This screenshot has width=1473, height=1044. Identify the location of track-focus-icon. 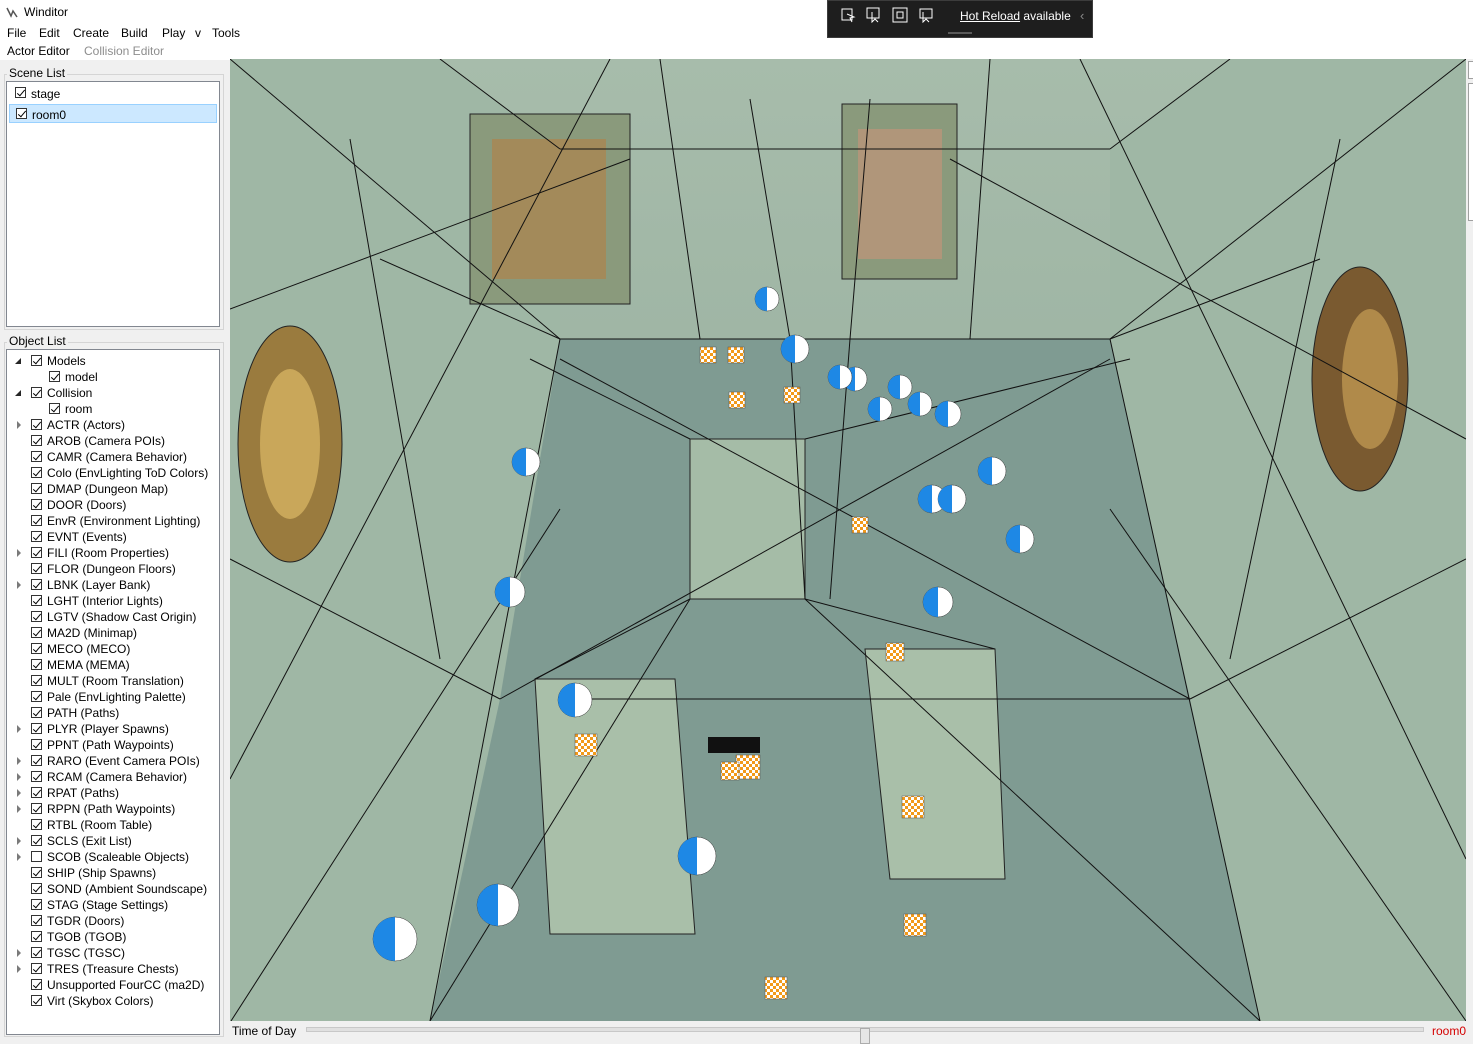
(926, 15).